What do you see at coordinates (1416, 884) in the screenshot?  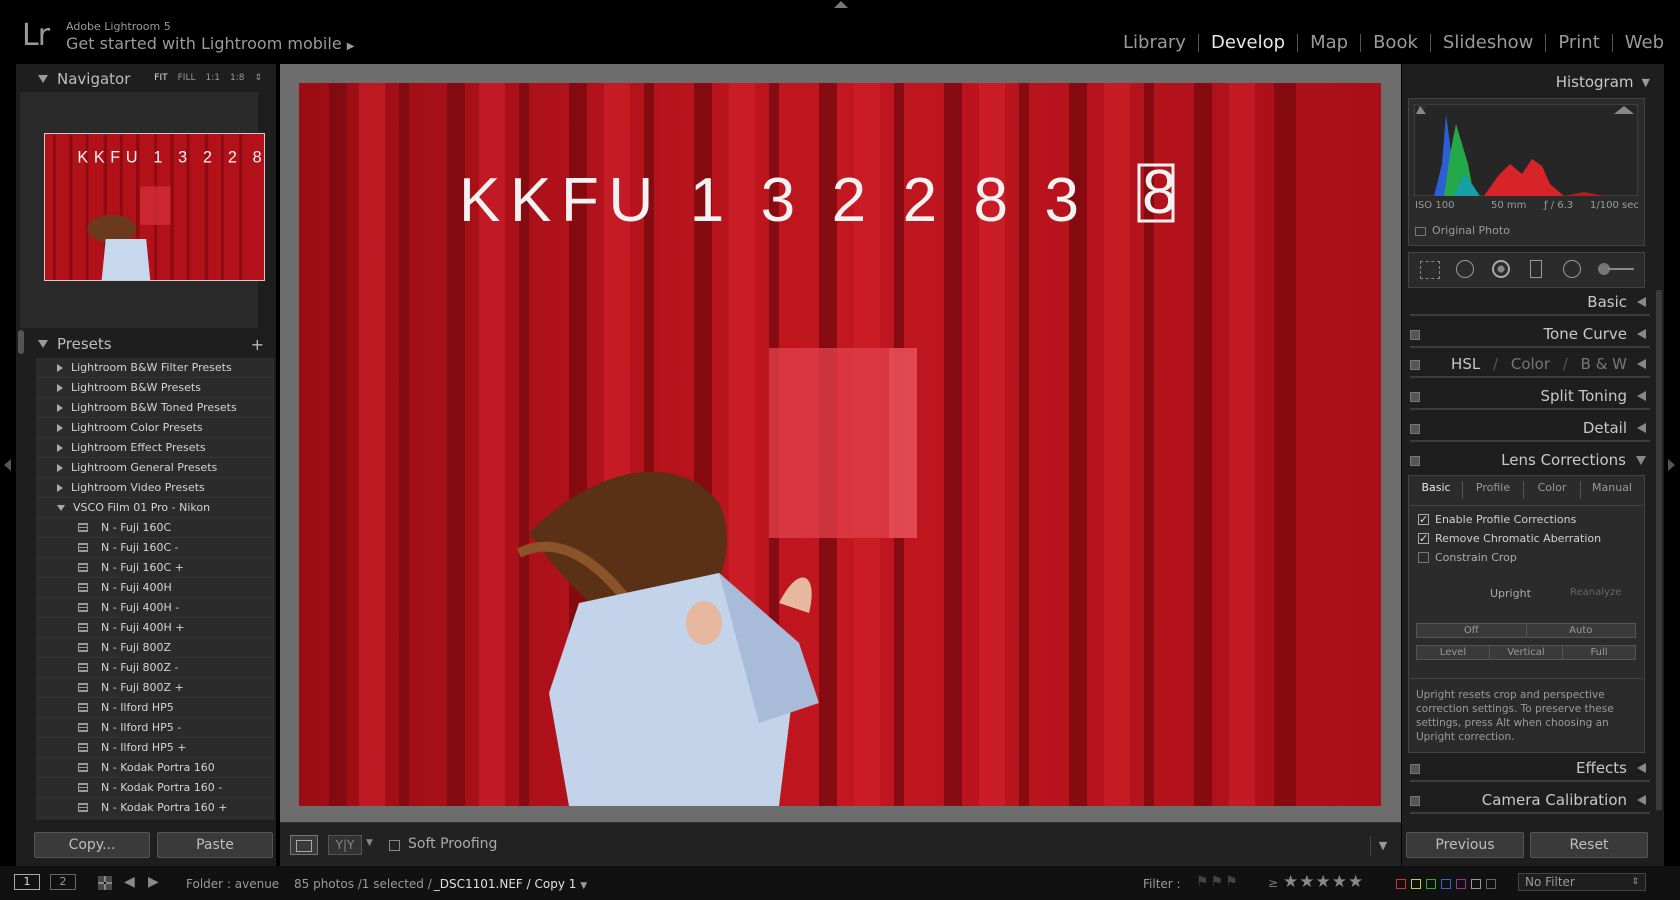 I see `yellow-label-icon` at bounding box center [1416, 884].